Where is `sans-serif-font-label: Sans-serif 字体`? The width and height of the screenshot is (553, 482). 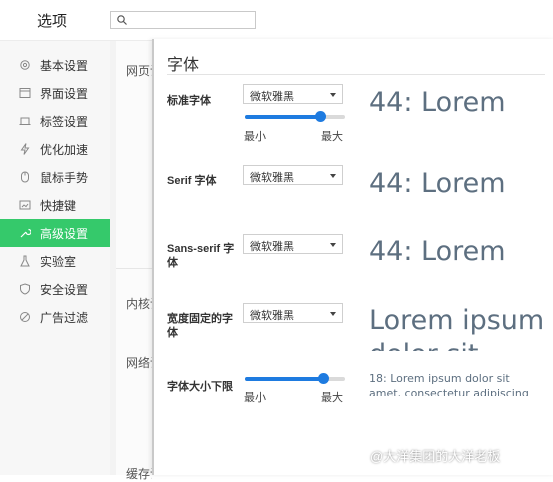 sans-serif-font-label: Sans-serif 字体 is located at coordinates (201, 256).